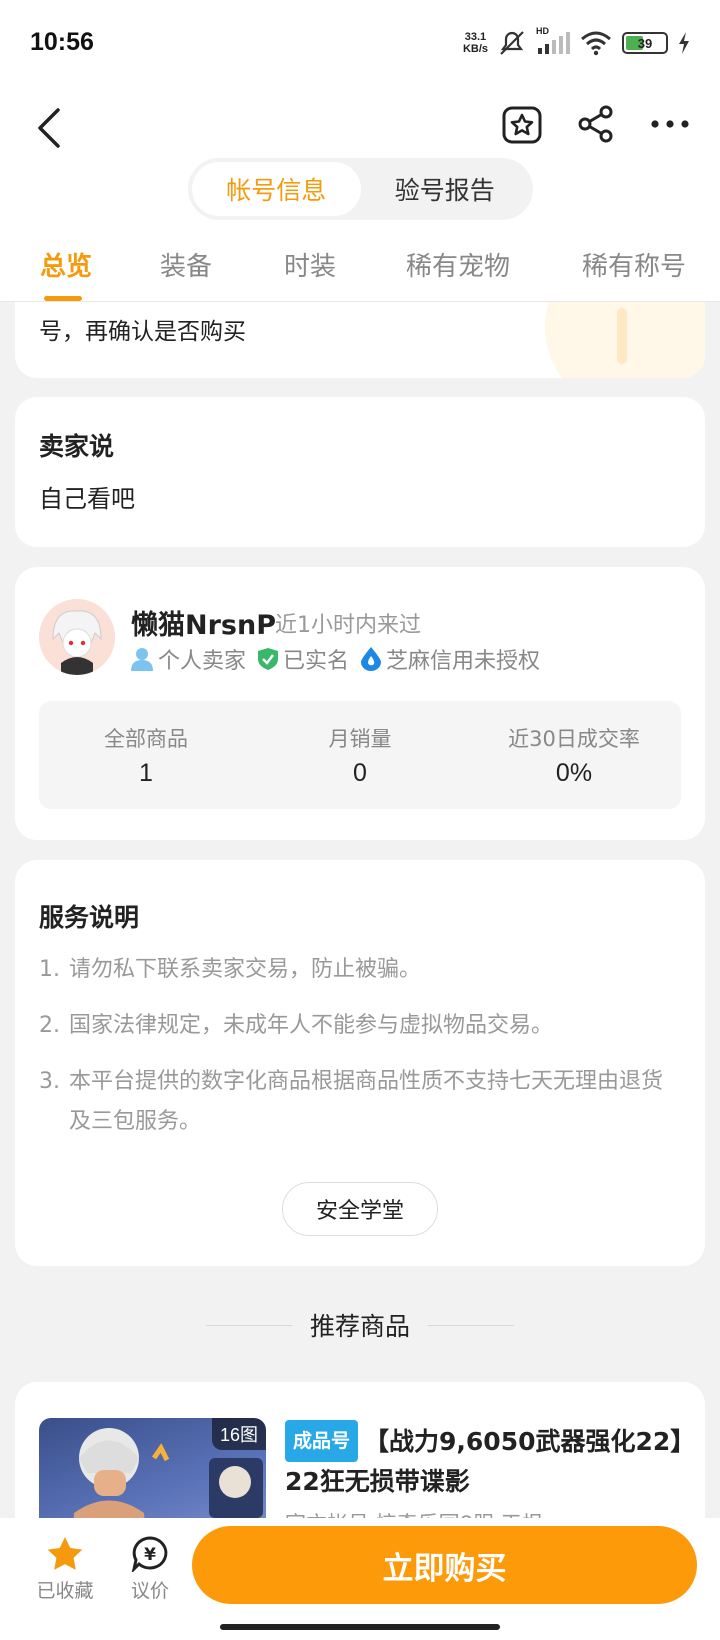 The height and width of the screenshot is (1640, 720). What do you see at coordinates (322, 1441) in the screenshot?
I see `product-type-badge: 成品号` at bounding box center [322, 1441].